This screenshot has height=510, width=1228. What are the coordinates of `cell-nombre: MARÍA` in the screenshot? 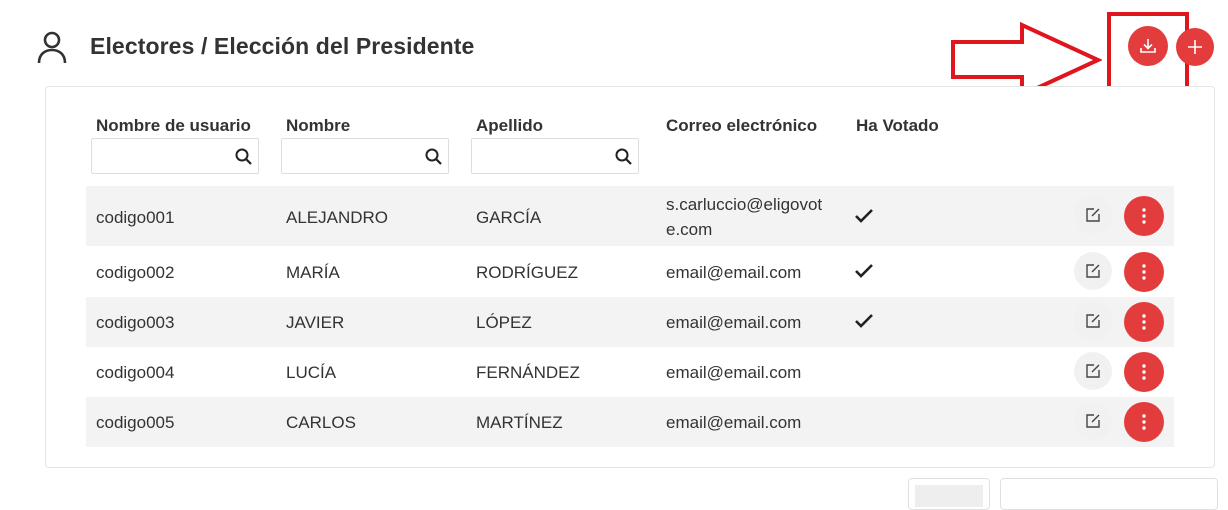 It's located at (313, 272).